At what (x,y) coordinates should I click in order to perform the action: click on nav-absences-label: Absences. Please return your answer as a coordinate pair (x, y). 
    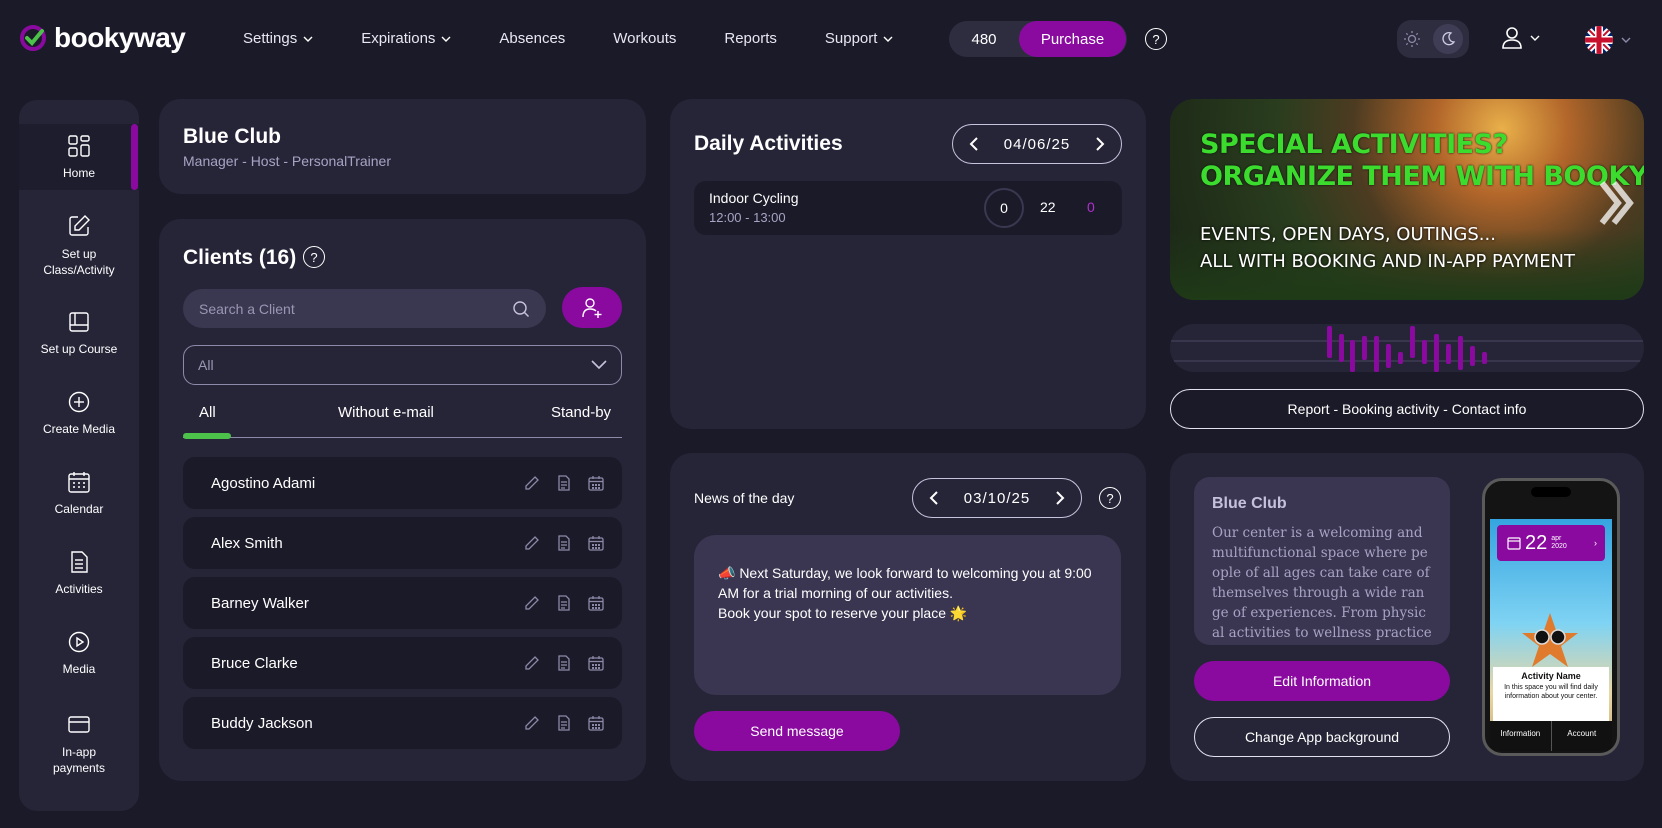
    Looking at the image, I should click on (532, 38).